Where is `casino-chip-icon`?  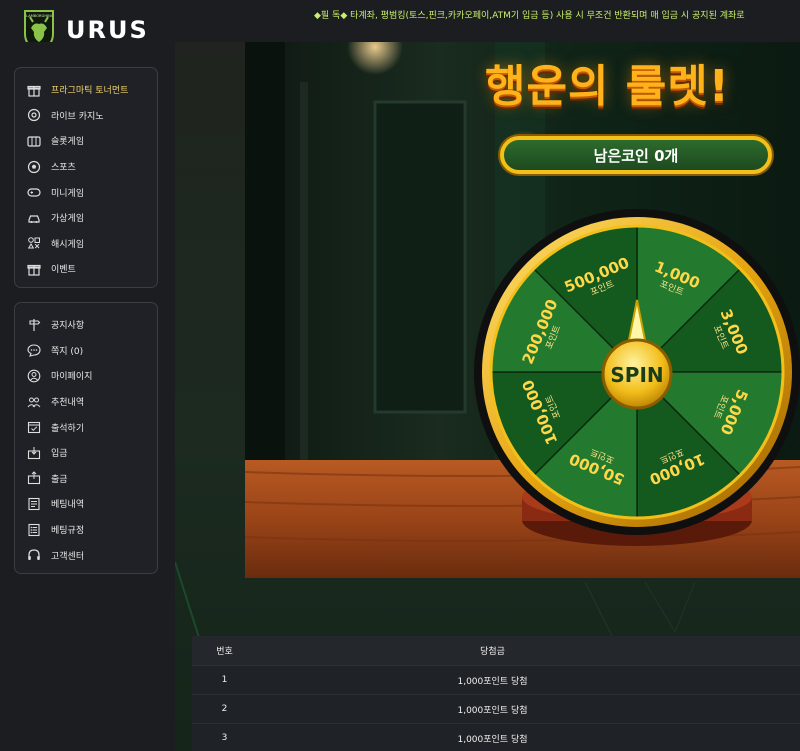
casino-chip-icon is located at coordinates (34, 115).